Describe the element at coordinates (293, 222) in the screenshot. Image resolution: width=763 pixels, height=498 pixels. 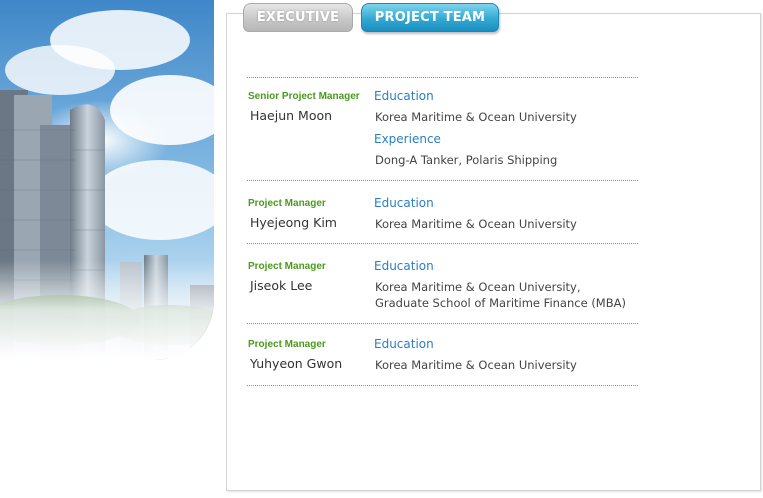
I see `member-name: Hyejeong Kim` at that location.